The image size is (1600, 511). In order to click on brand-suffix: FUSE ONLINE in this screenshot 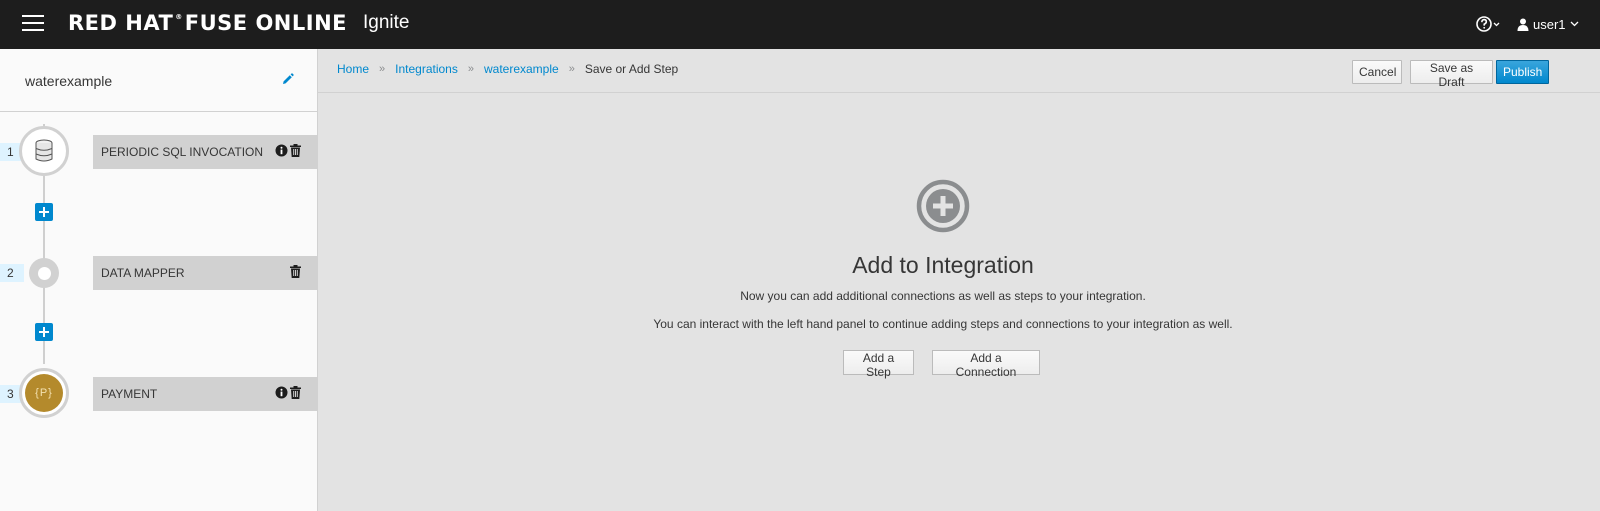, I will do `click(266, 23)`.